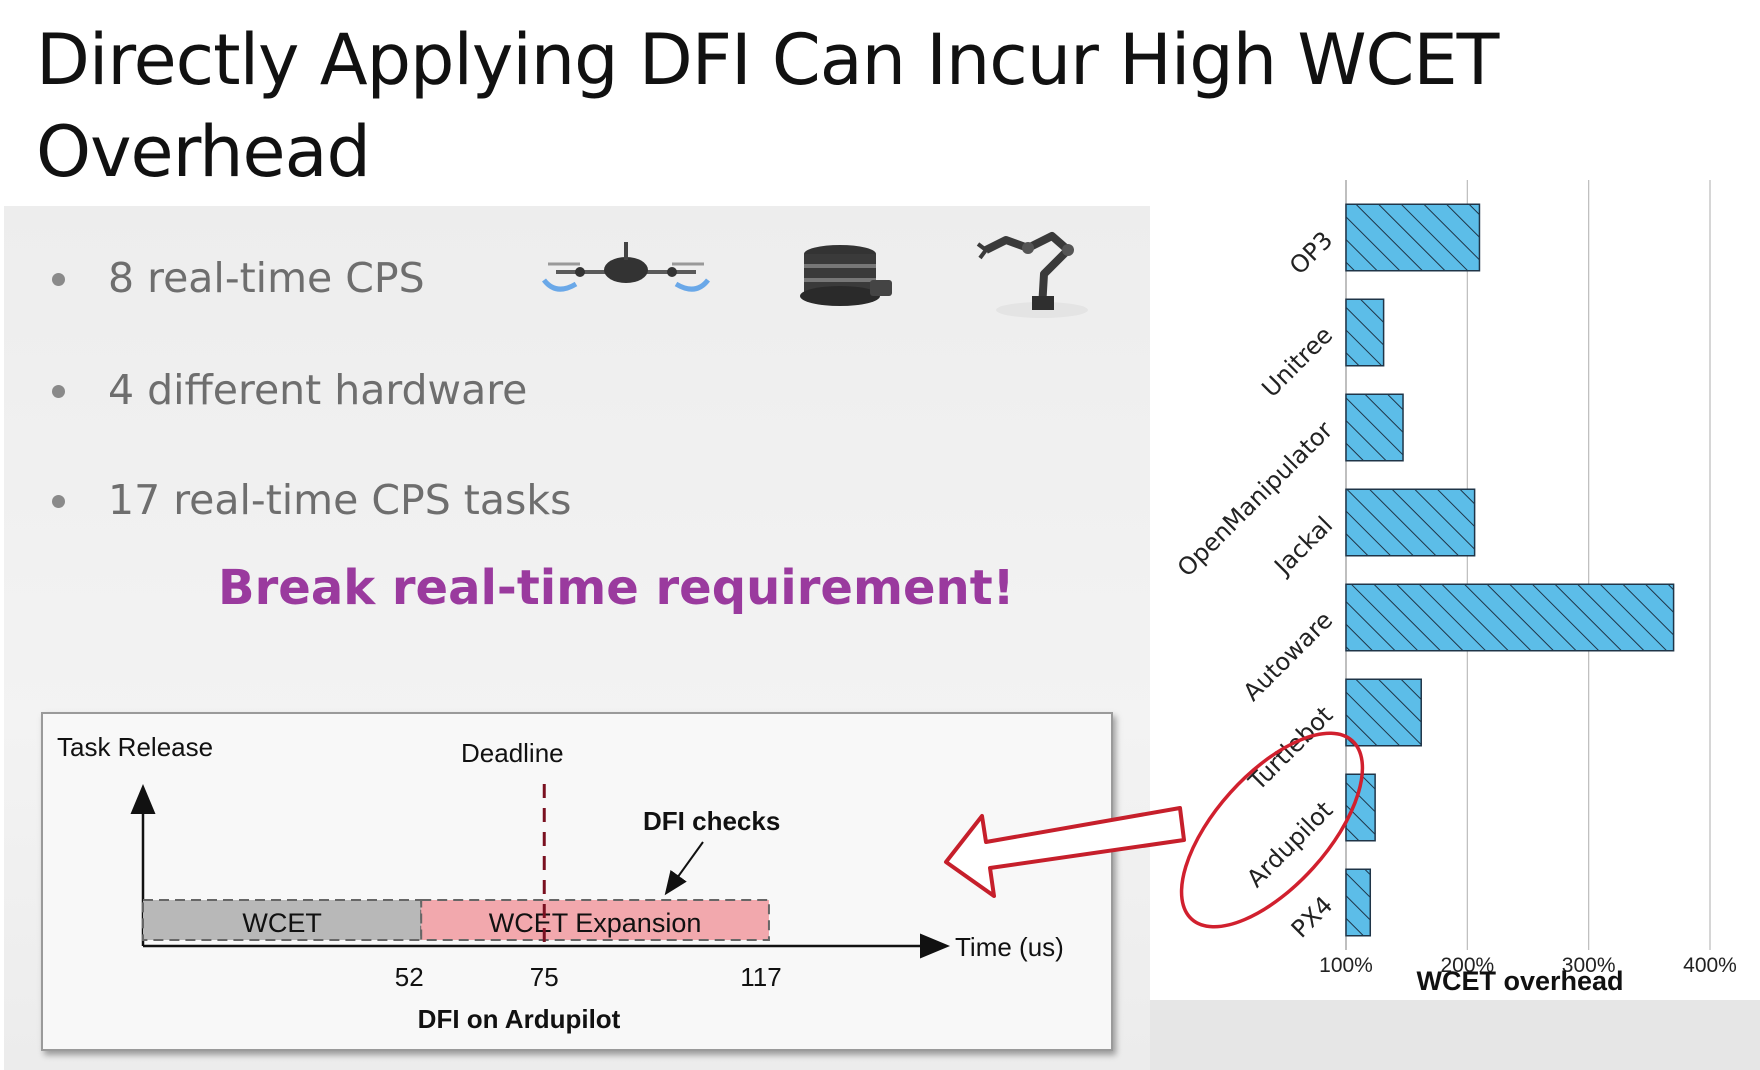 This screenshot has width=1760, height=1070. I want to click on wcet-bar-label: WCET, so click(281, 923).